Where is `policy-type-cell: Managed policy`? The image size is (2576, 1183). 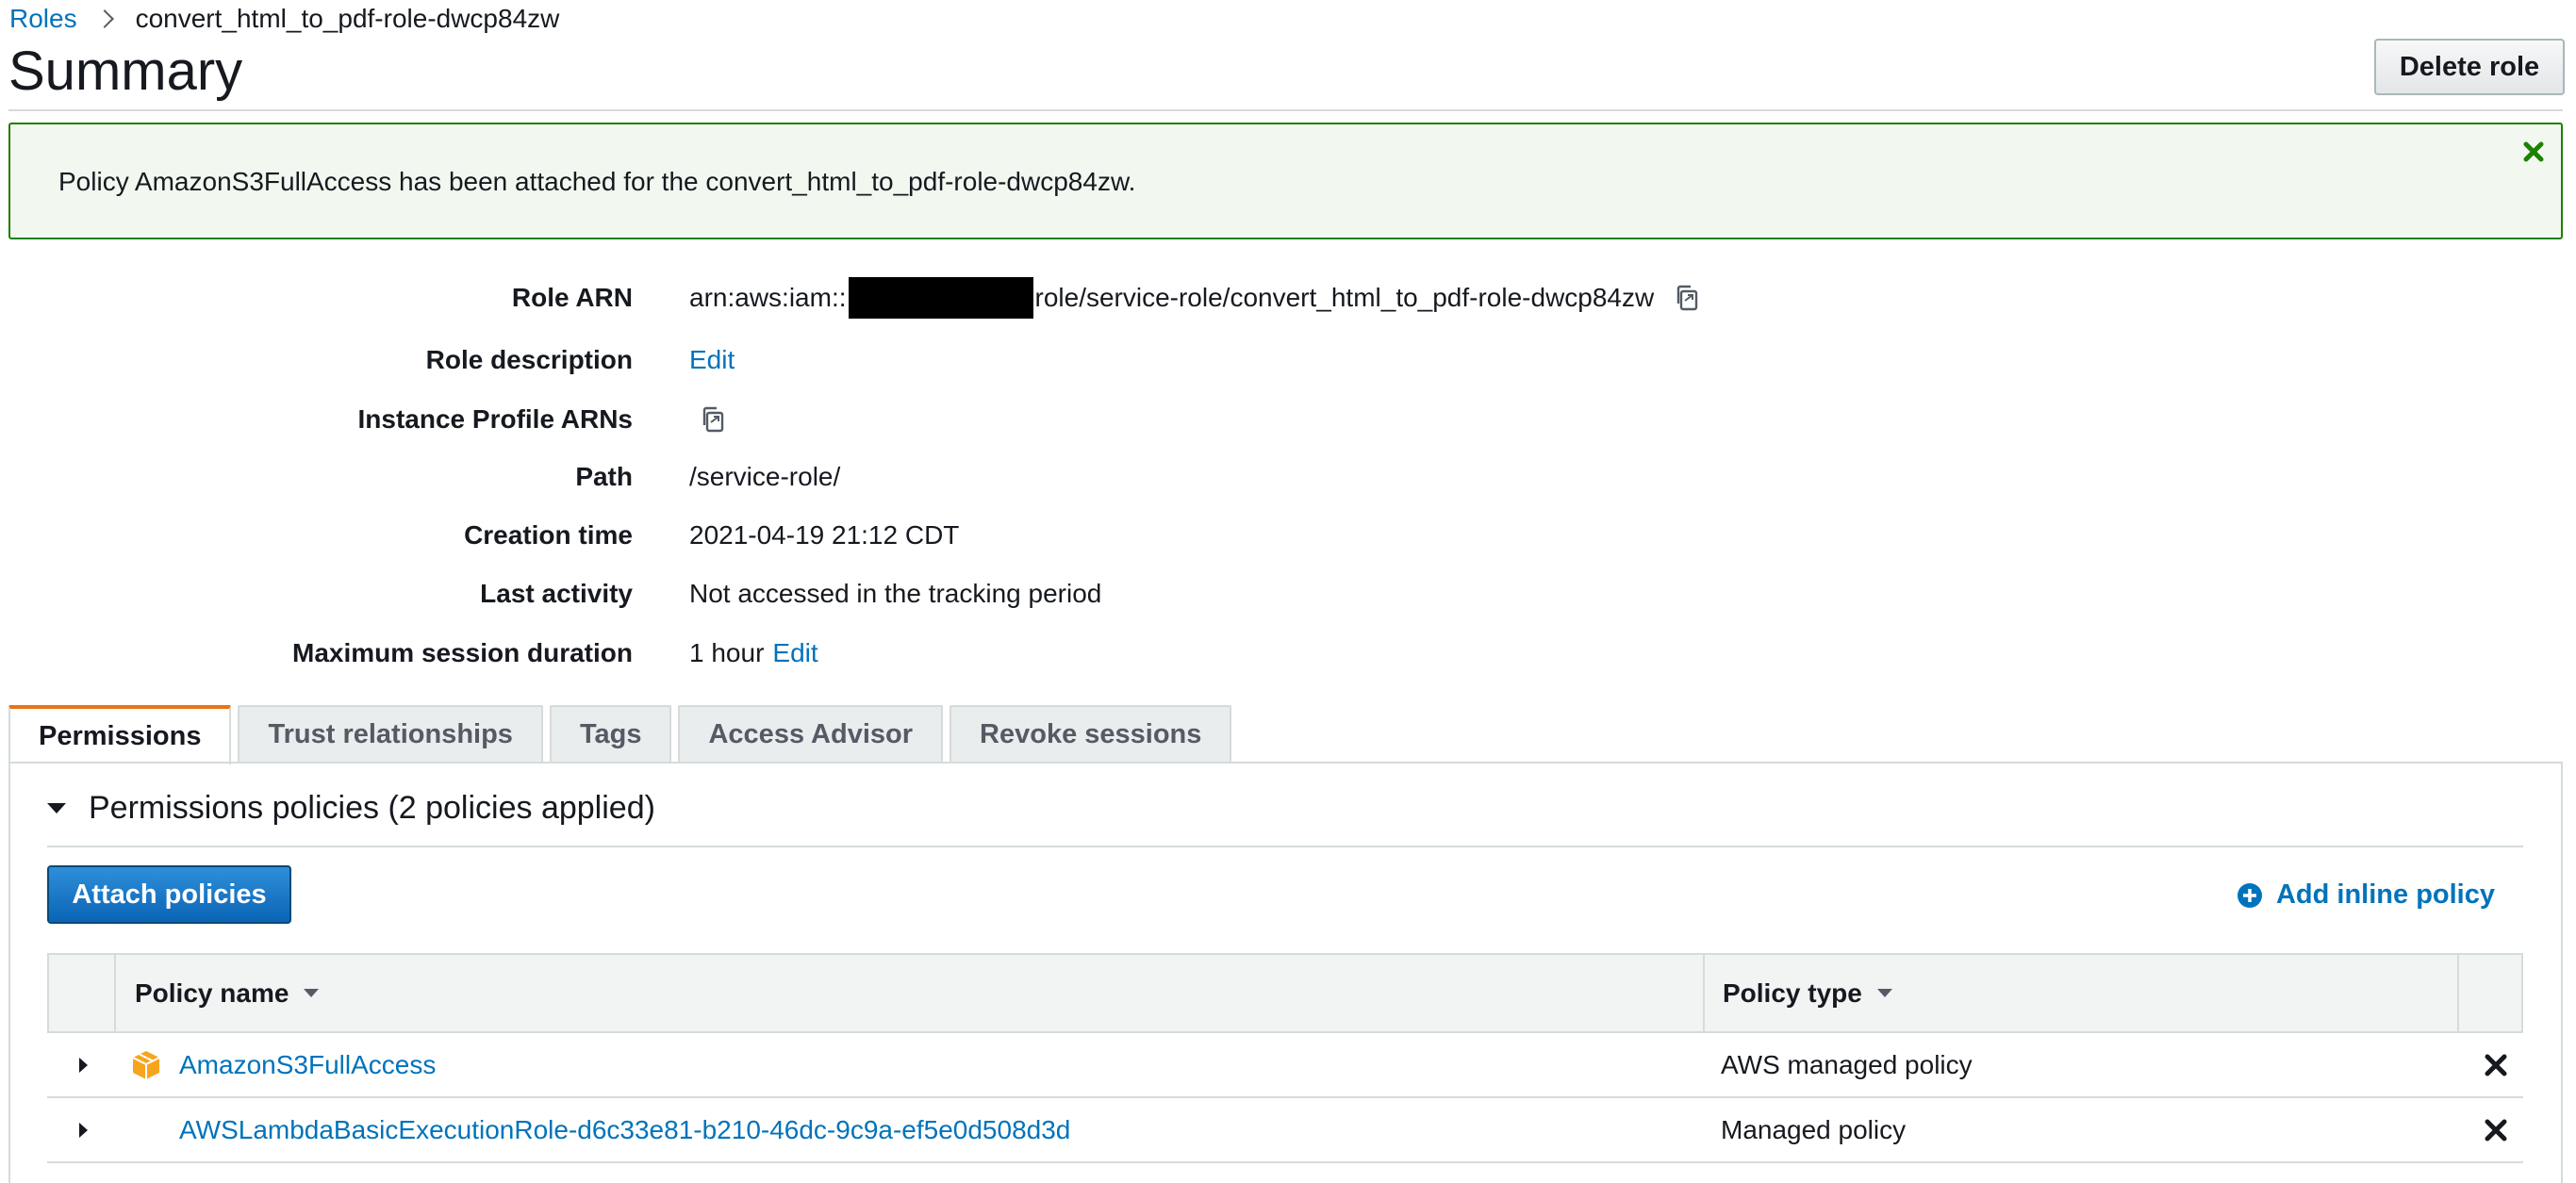
policy-type-cell: Managed policy is located at coordinates (1814, 1129).